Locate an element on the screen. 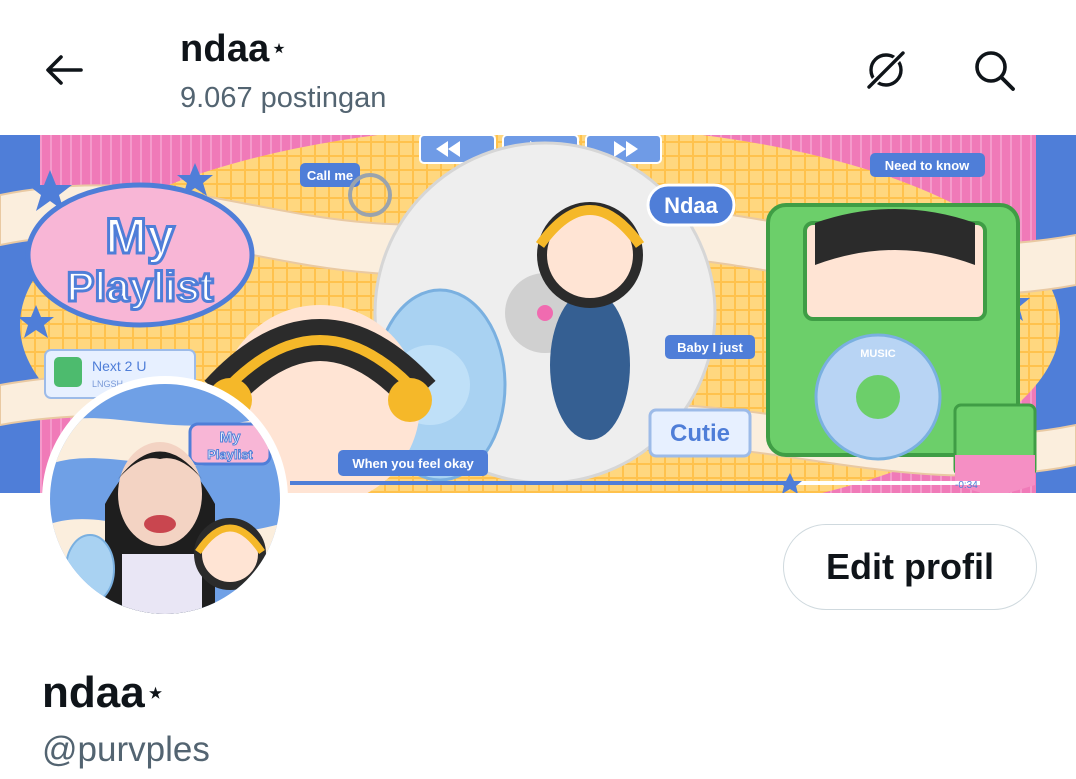 The image size is (1076, 779). grok-button is located at coordinates (886, 70).